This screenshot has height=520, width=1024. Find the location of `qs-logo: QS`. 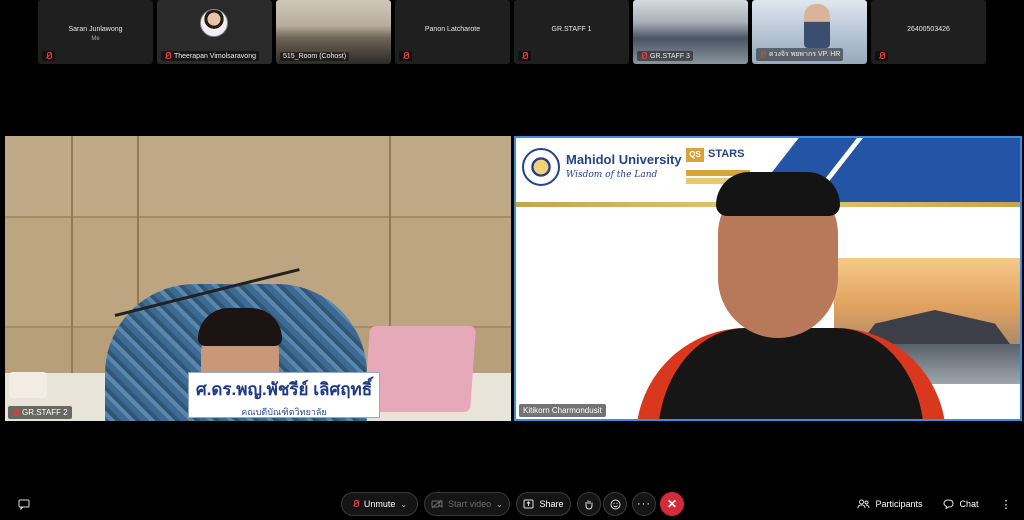

qs-logo: QS is located at coordinates (695, 155).